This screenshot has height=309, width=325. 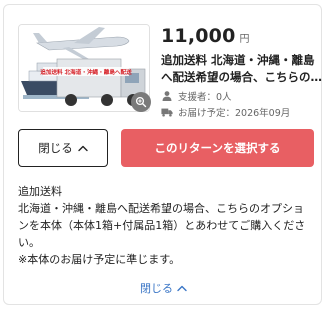 I want to click on description-line: い。, so click(x=29, y=242).